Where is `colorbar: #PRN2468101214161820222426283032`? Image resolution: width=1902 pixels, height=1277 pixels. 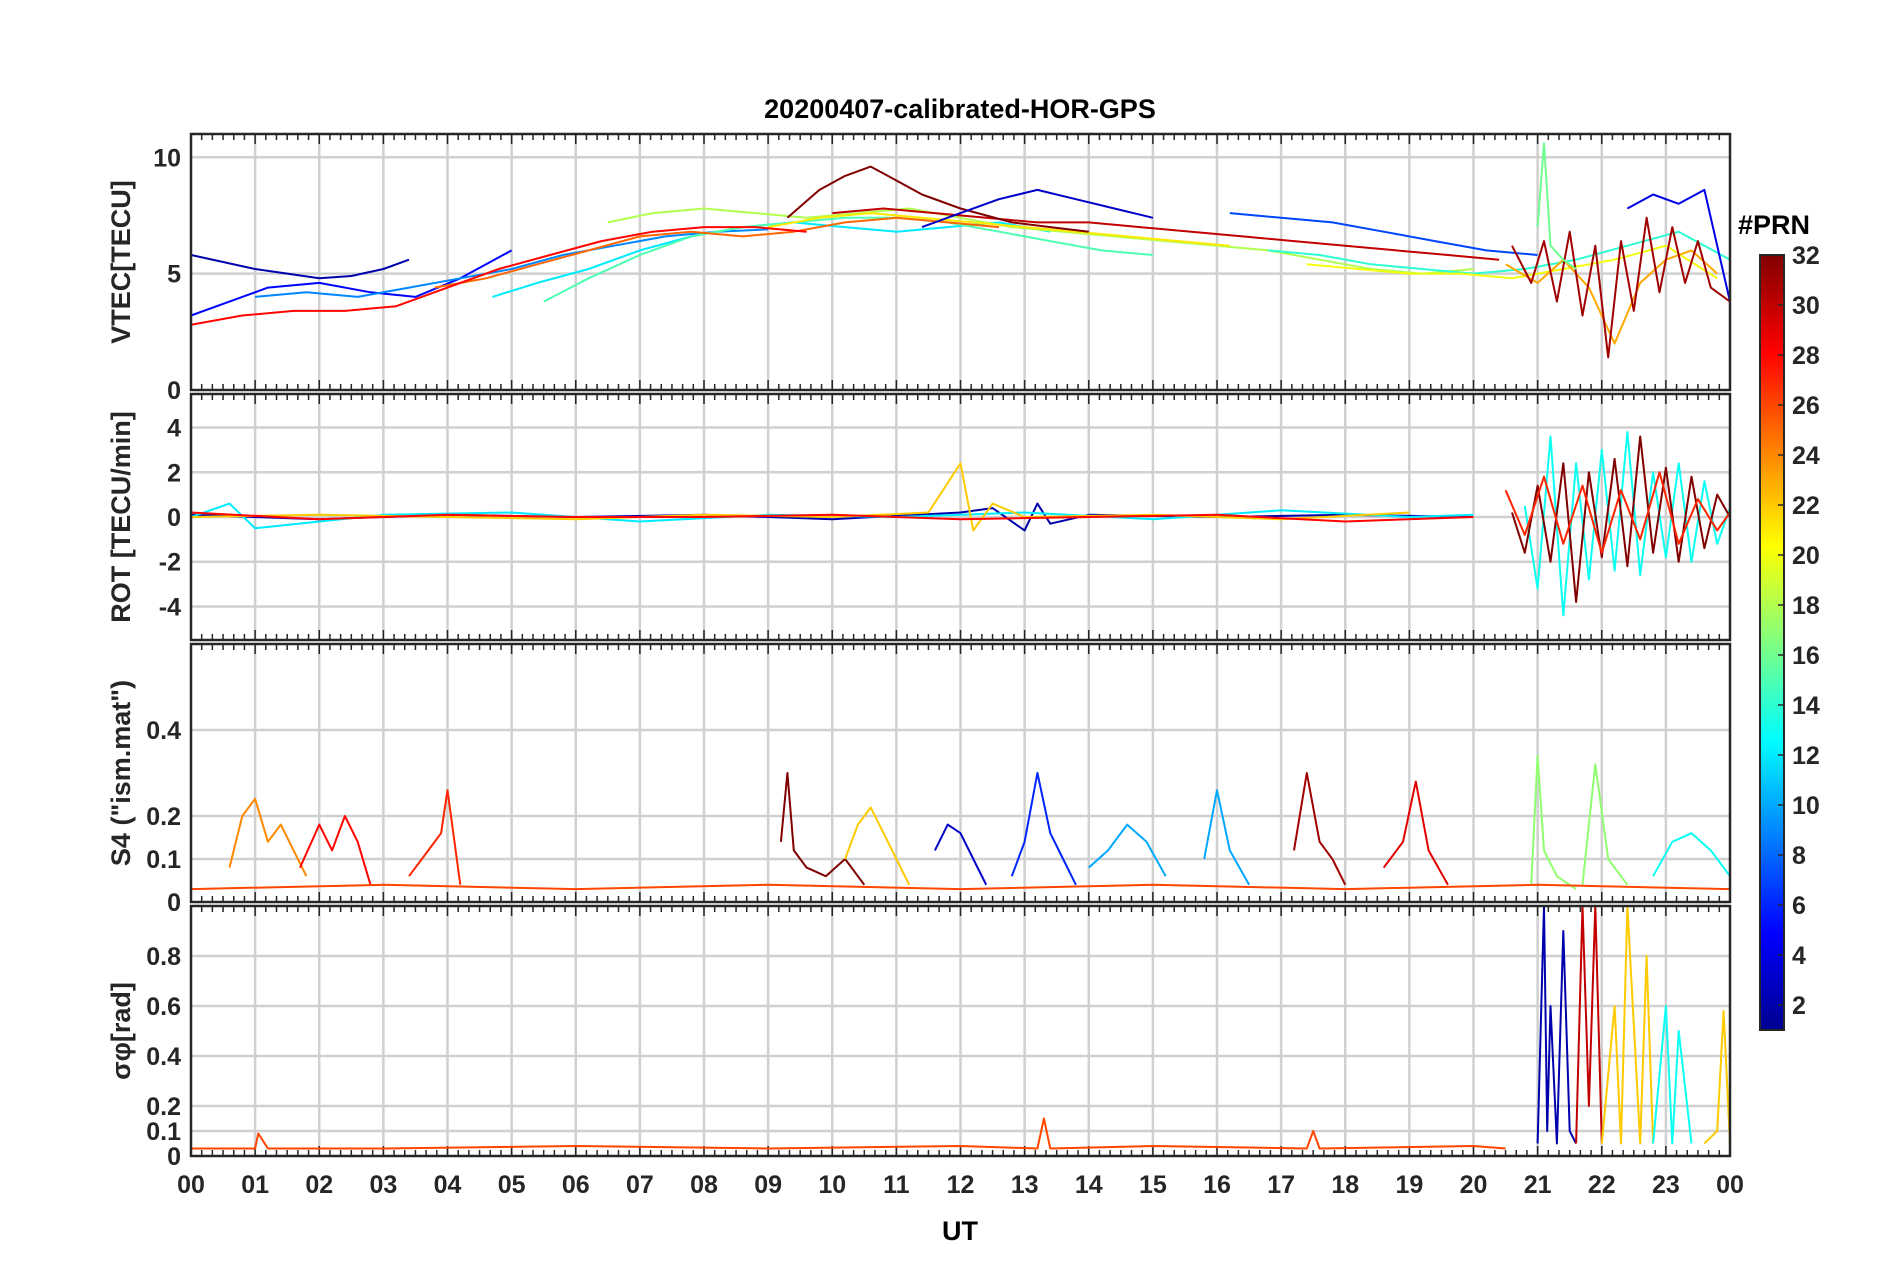
colorbar: #PRN2468101214161820222426283032 is located at coordinates (1779, 620).